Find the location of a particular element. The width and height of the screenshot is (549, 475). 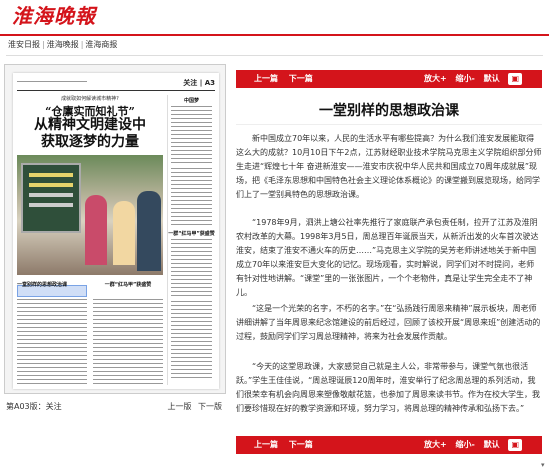

article-toolbar-top: 上一篇 下一篇 放大+ 缩小- 默认 ▣ is located at coordinates (389, 79).